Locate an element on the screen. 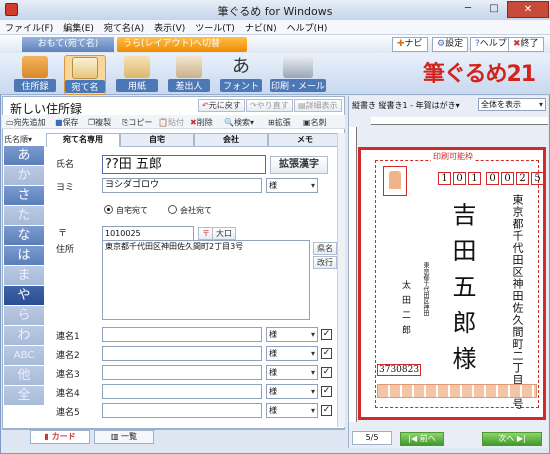 The width and height of the screenshot is (550, 454). tab-card-view: ▮ カード is located at coordinates (60, 437).